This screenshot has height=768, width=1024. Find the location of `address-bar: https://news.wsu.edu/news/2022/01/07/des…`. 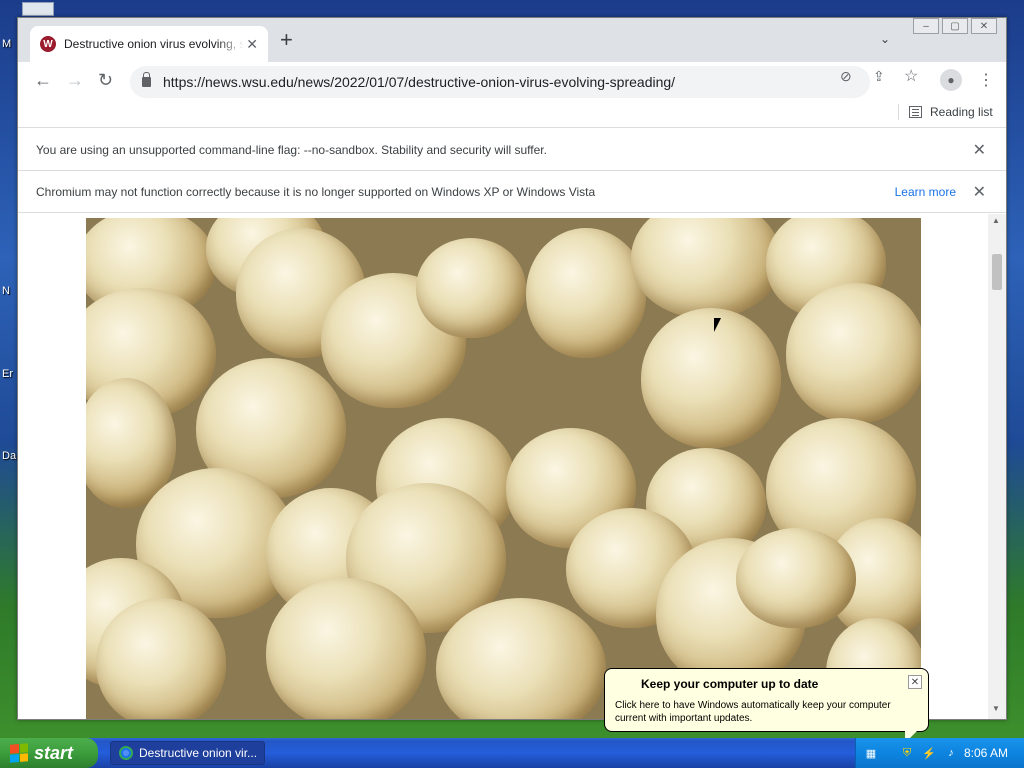

address-bar: https://news.wsu.edu/news/2022/01/07/des… is located at coordinates (500, 82).